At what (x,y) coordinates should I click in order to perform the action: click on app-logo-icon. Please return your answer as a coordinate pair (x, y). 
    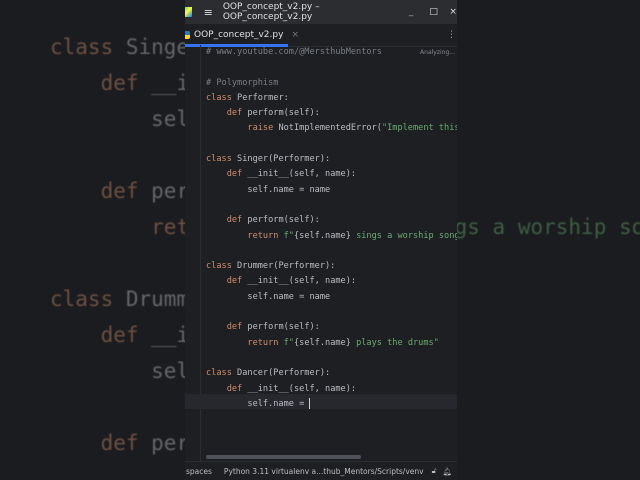
    Looking at the image, I should click on (188, 12).